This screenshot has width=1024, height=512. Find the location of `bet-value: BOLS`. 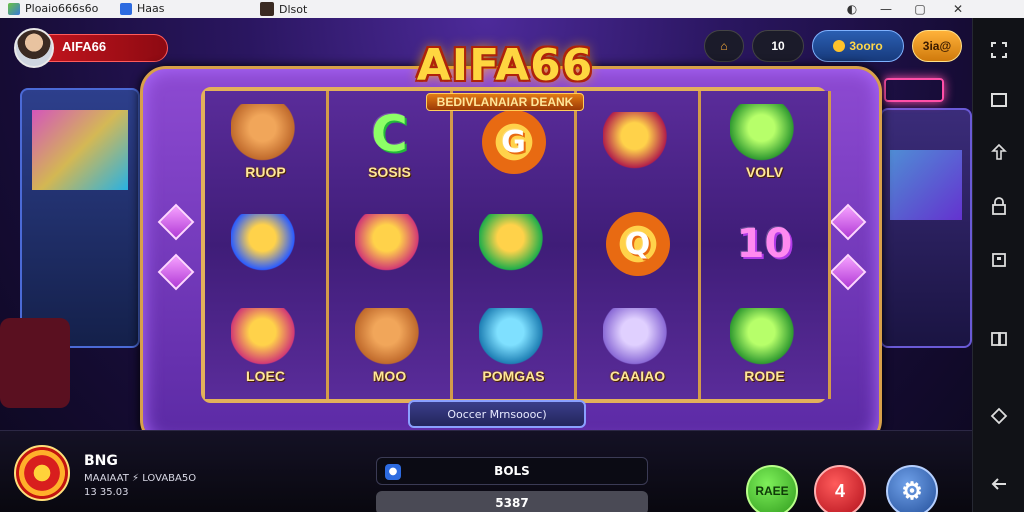

bet-value: BOLS is located at coordinates (512, 471).